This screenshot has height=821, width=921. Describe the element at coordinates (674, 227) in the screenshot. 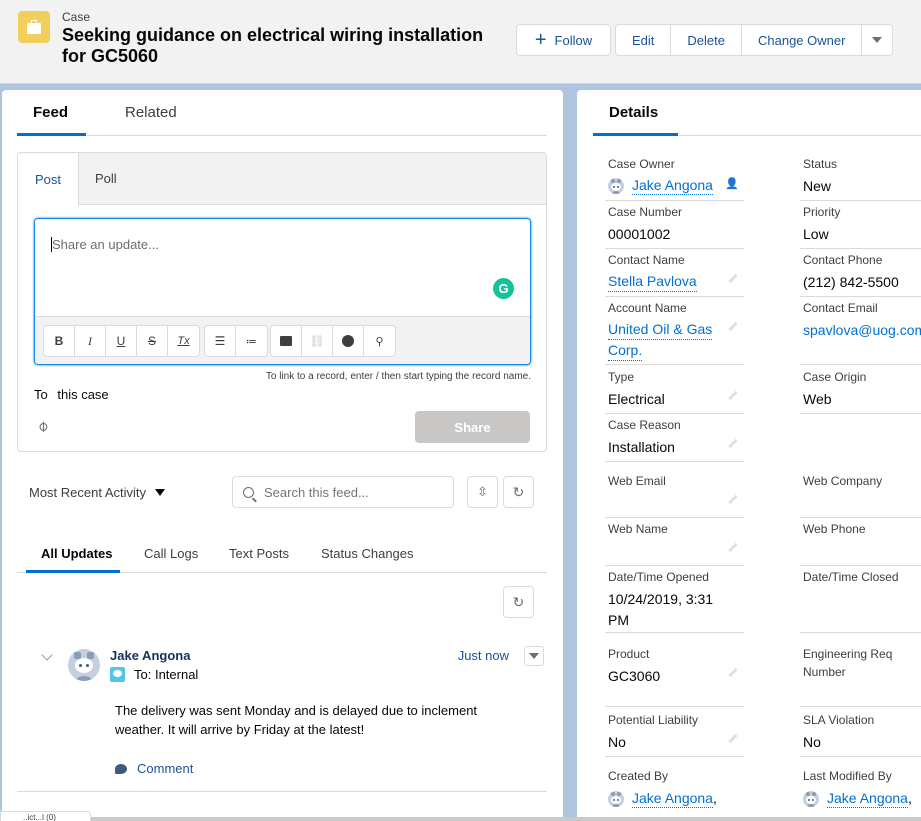

I see `field-case-number: Case Number 00001002` at that location.